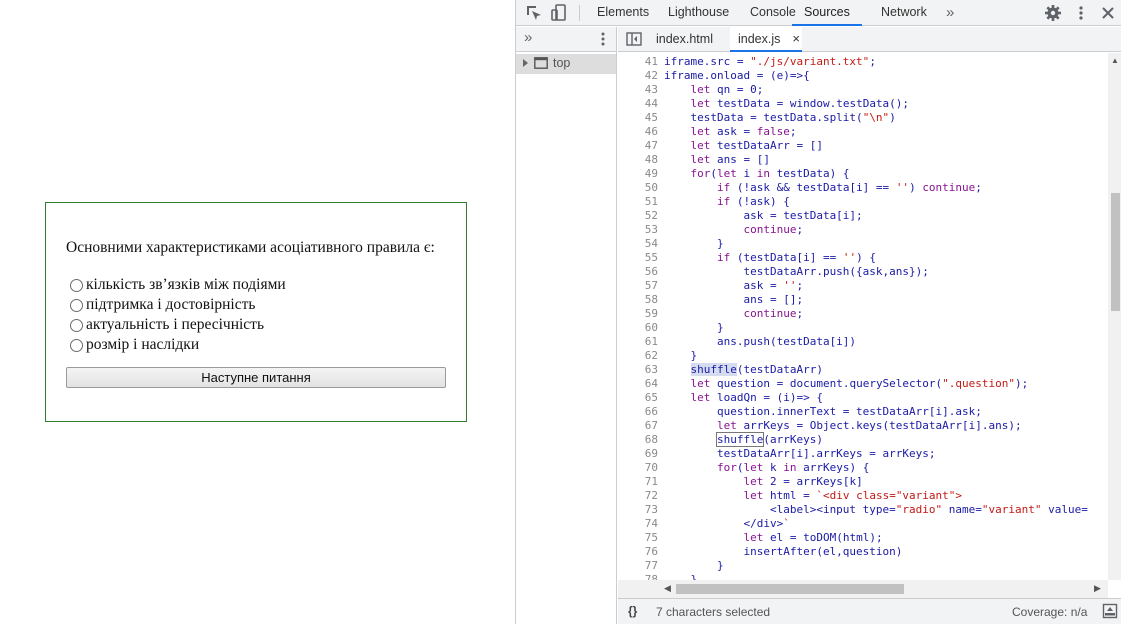  Describe the element at coordinates (651, 243) in the screenshot. I see `line-number: 54` at that location.